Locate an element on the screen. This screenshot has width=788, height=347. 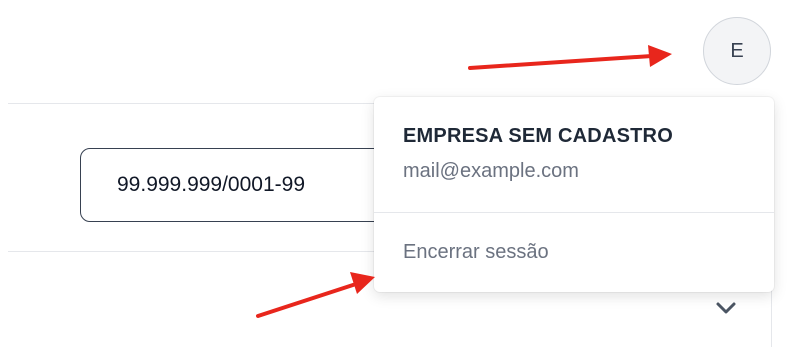
cnpj-value: 99.999.999/0001-99 is located at coordinates (211, 184).